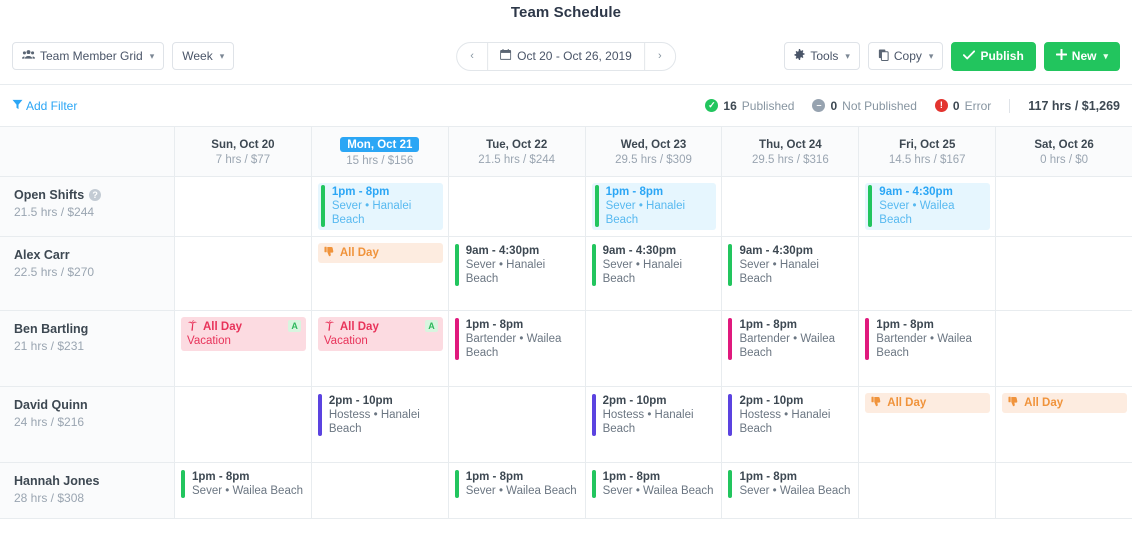 The width and height of the screenshot is (1132, 534). What do you see at coordinates (87, 490) in the screenshot?
I see `row-name-cell: Hannah Jones 28 hrs / $308` at bounding box center [87, 490].